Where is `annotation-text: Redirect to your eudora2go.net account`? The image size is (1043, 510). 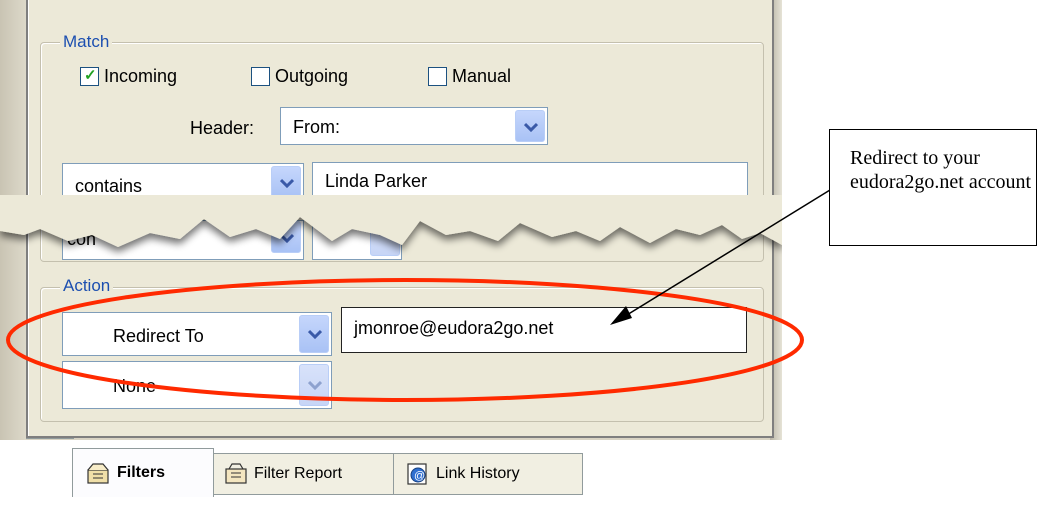 annotation-text: Redirect to your eudora2go.net account is located at coordinates (941, 170).